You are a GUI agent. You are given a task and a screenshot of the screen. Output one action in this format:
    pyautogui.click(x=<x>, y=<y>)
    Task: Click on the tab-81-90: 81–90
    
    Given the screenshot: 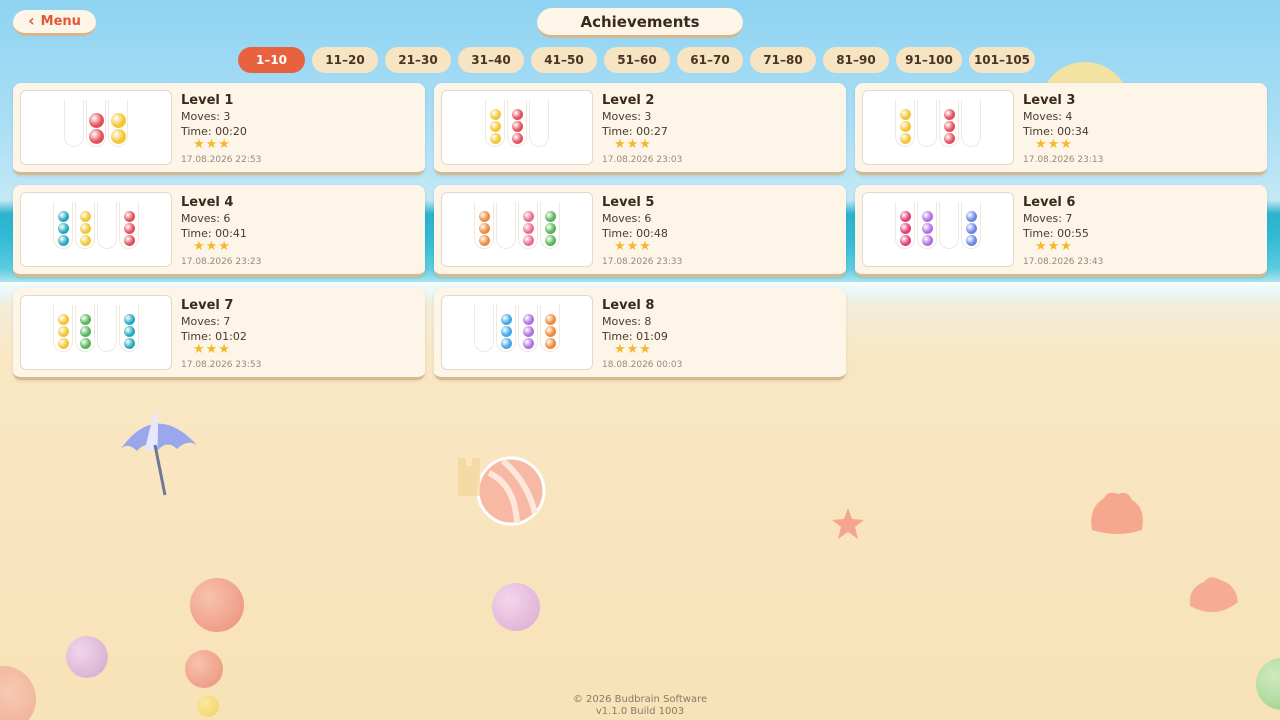 What is the action you would take?
    pyautogui.click(x=856, y=60)
    